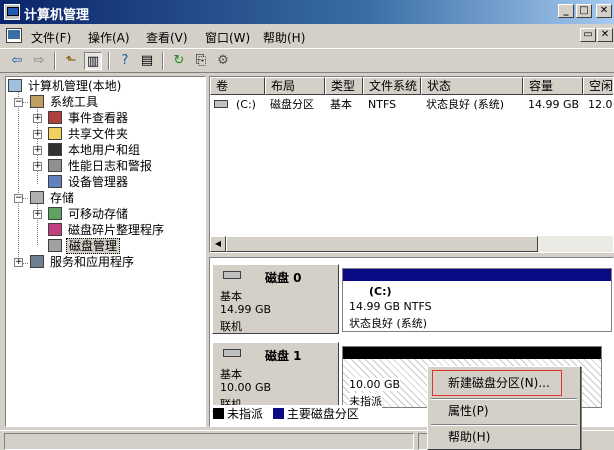  I want to click on context-menu: 新建磁盘分区(N)... 属性(P) 帮助(H), so click(504, 408).